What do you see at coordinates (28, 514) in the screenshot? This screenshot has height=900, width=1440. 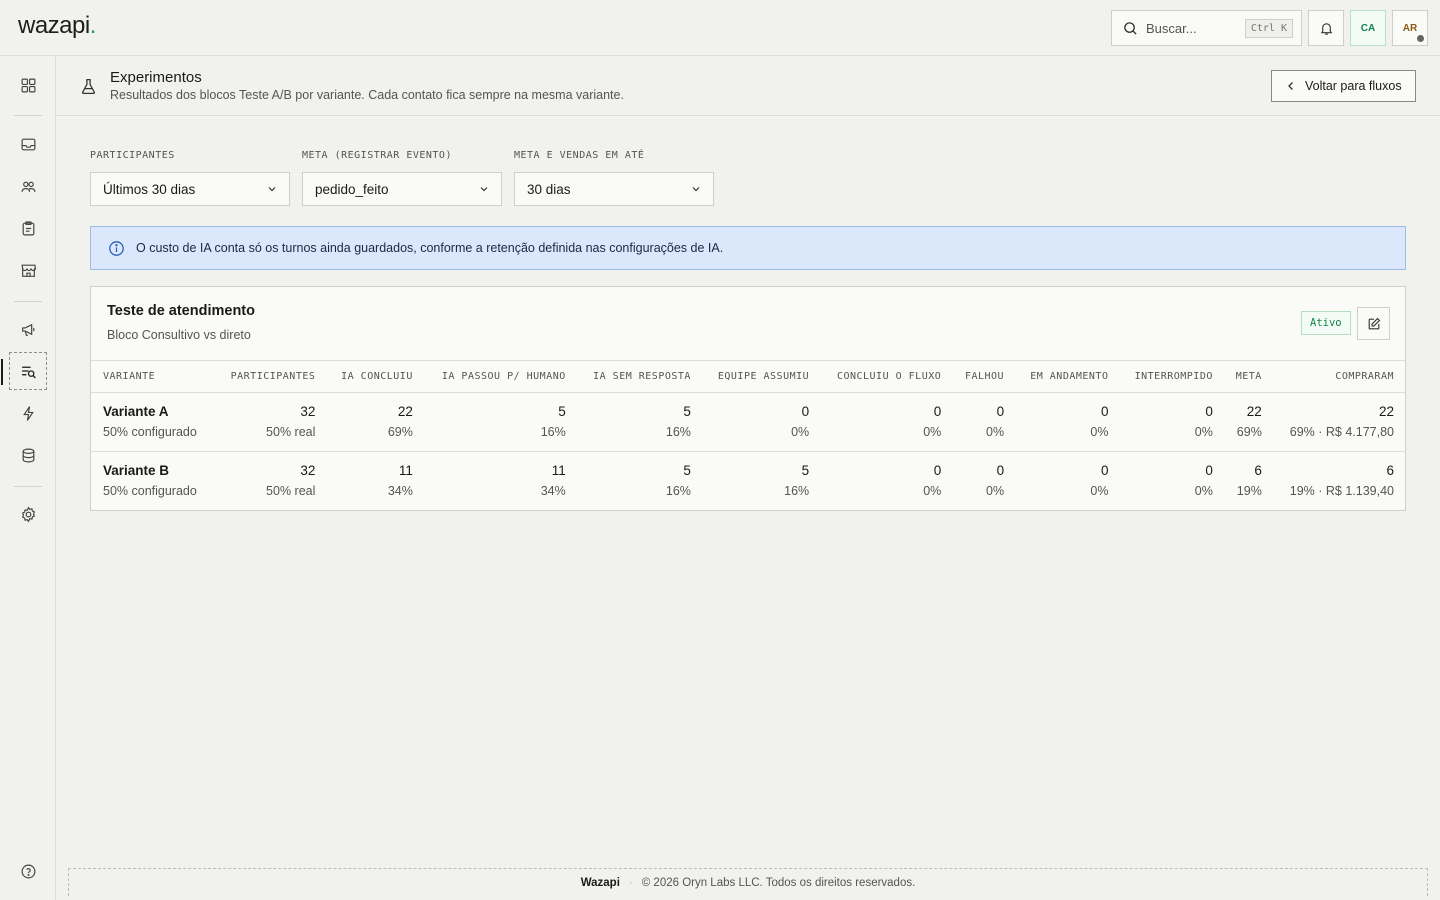 I see `sidebar-item-settings` at bounding box center [28, 514].